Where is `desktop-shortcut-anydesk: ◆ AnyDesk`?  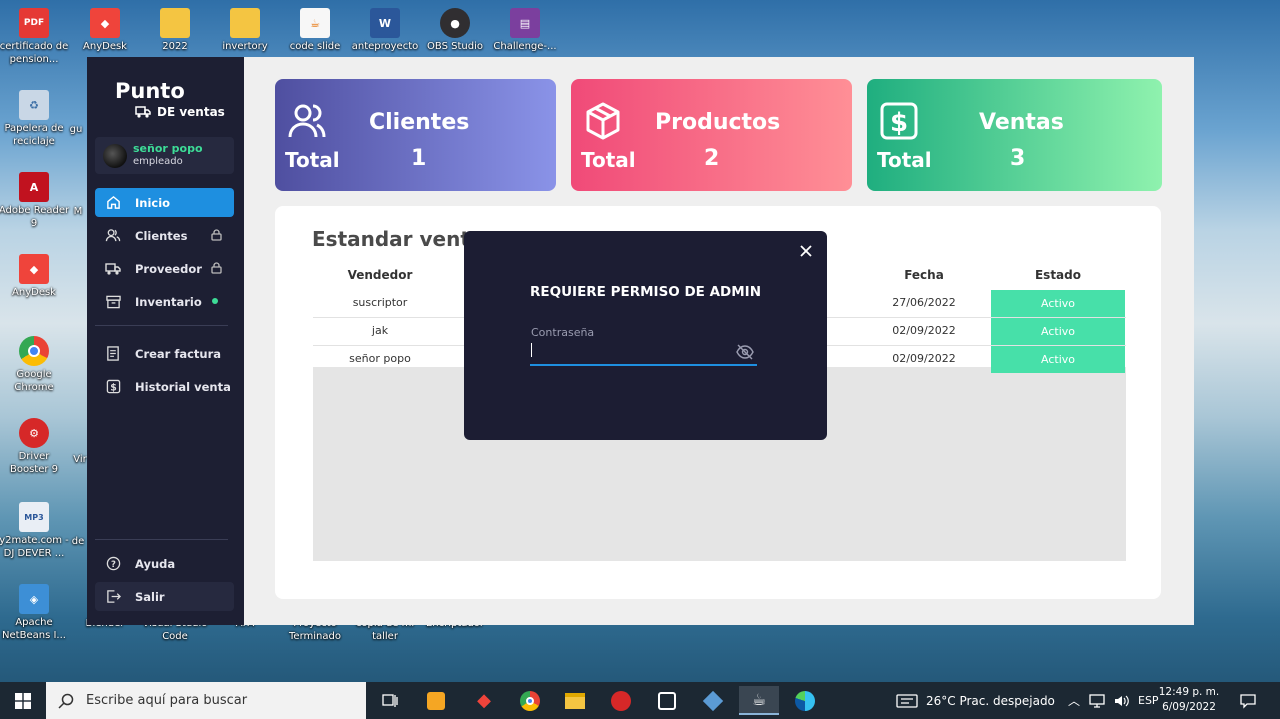
desktop-shortcut-anydesk: ◆ AnyDesk is located at coordinates (105, 30).